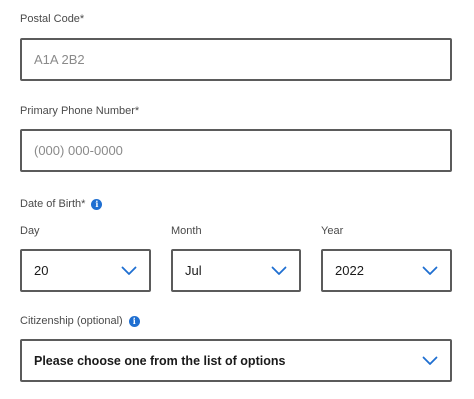  I want to click on dob-label-text: Date of Birth*, so click(53, 204).